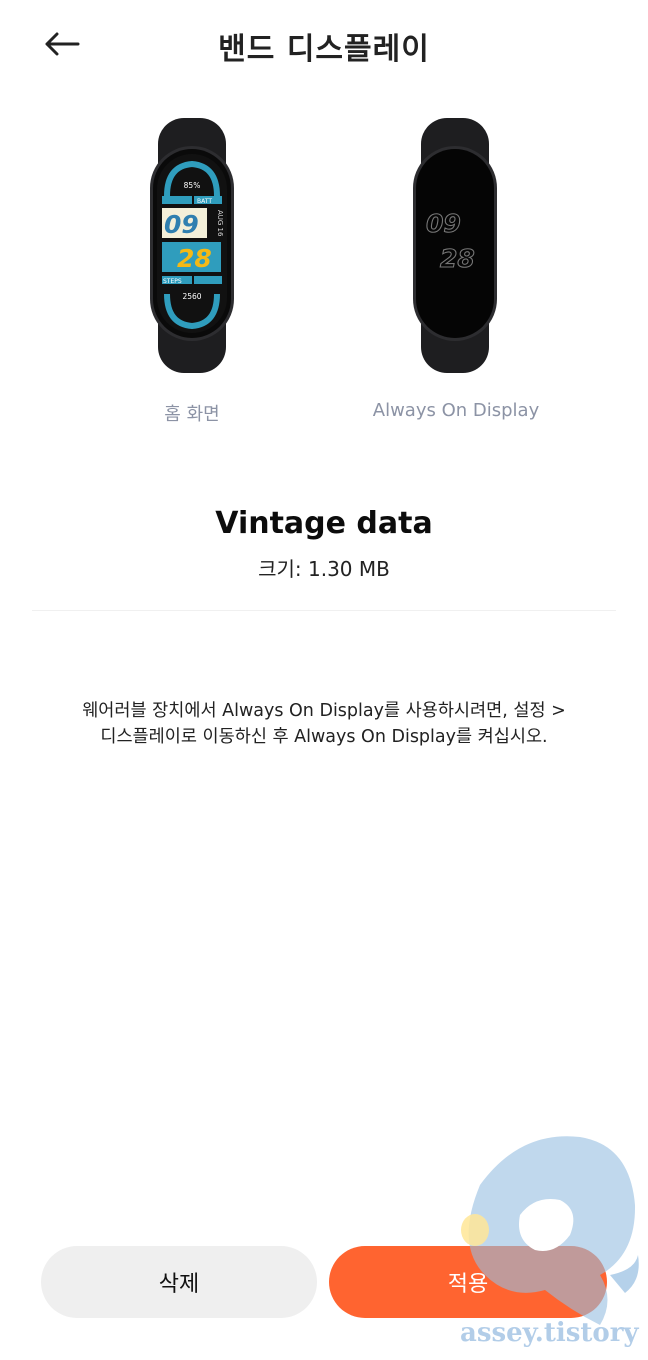  I want to click on steps-value: 2560, so click(191, 296).